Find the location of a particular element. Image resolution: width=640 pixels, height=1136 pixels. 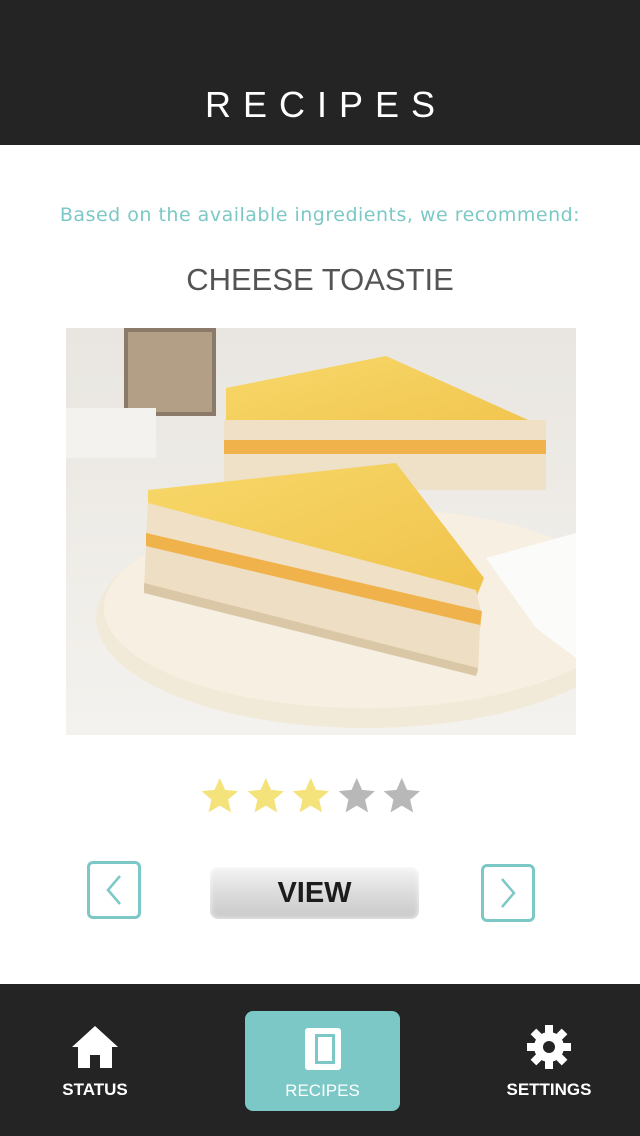

star-rating is located at coordinates (311, 799).